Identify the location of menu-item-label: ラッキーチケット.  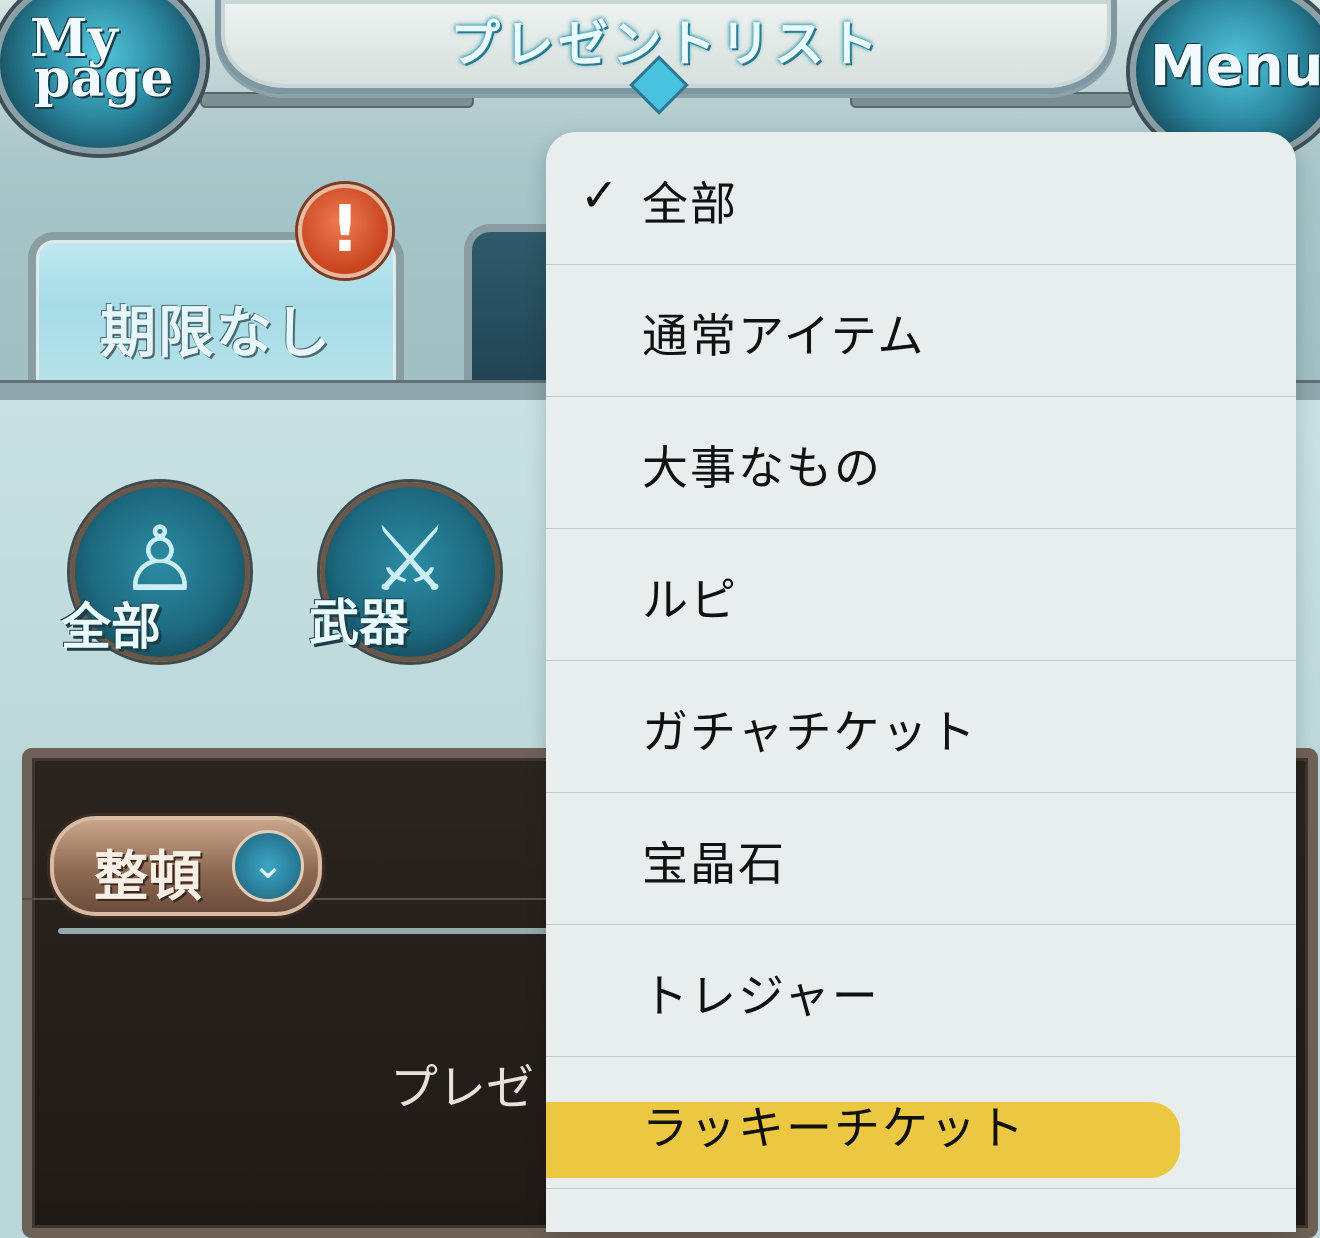
(834, 1128).